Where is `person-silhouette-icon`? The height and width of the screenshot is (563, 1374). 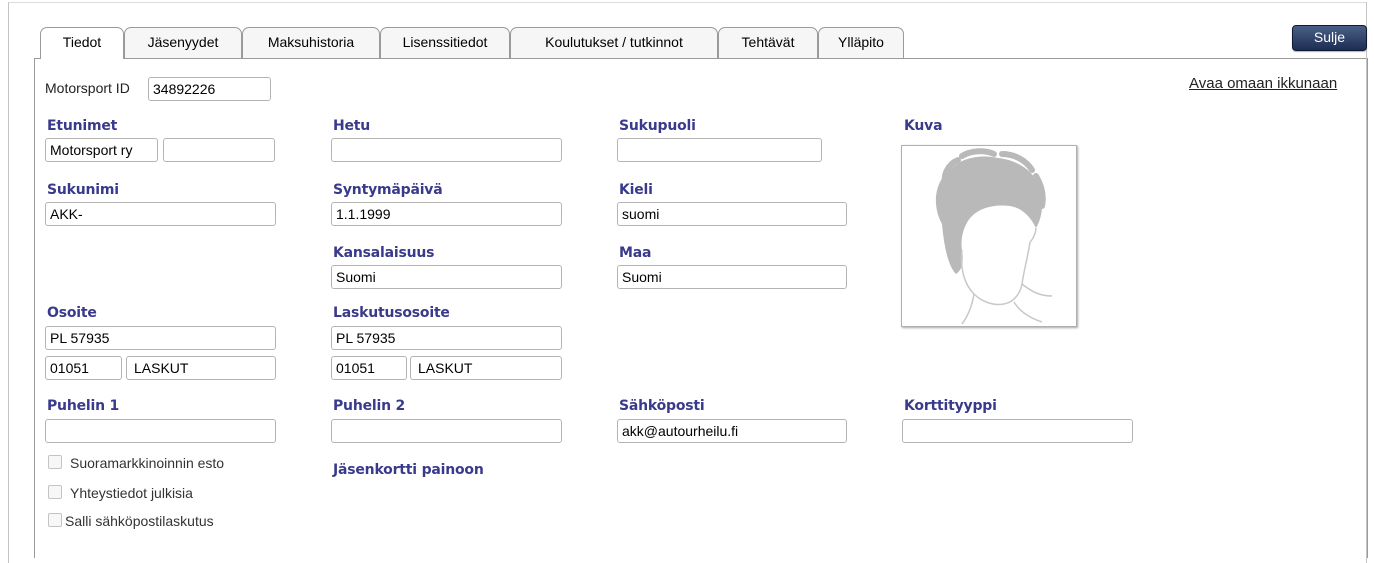
person-silhouette-icon is located at coordinates (994, 236).